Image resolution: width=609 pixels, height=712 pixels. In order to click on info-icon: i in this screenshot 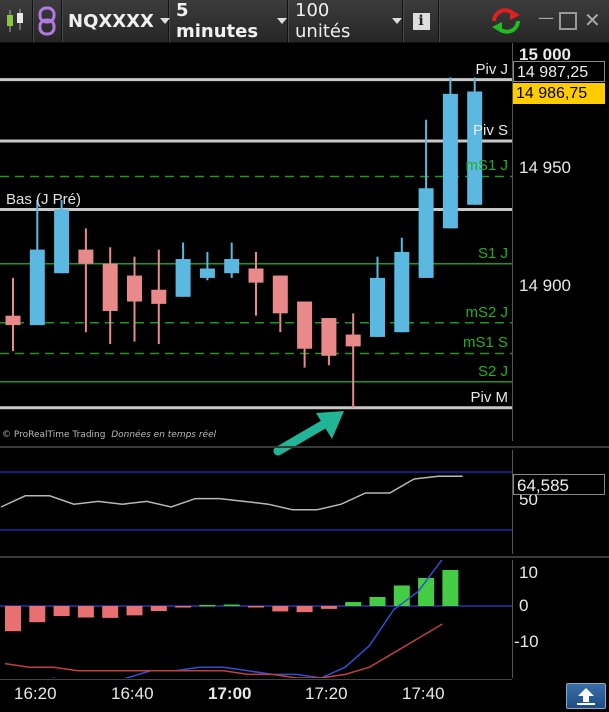, I will do `click(421, 21)`.